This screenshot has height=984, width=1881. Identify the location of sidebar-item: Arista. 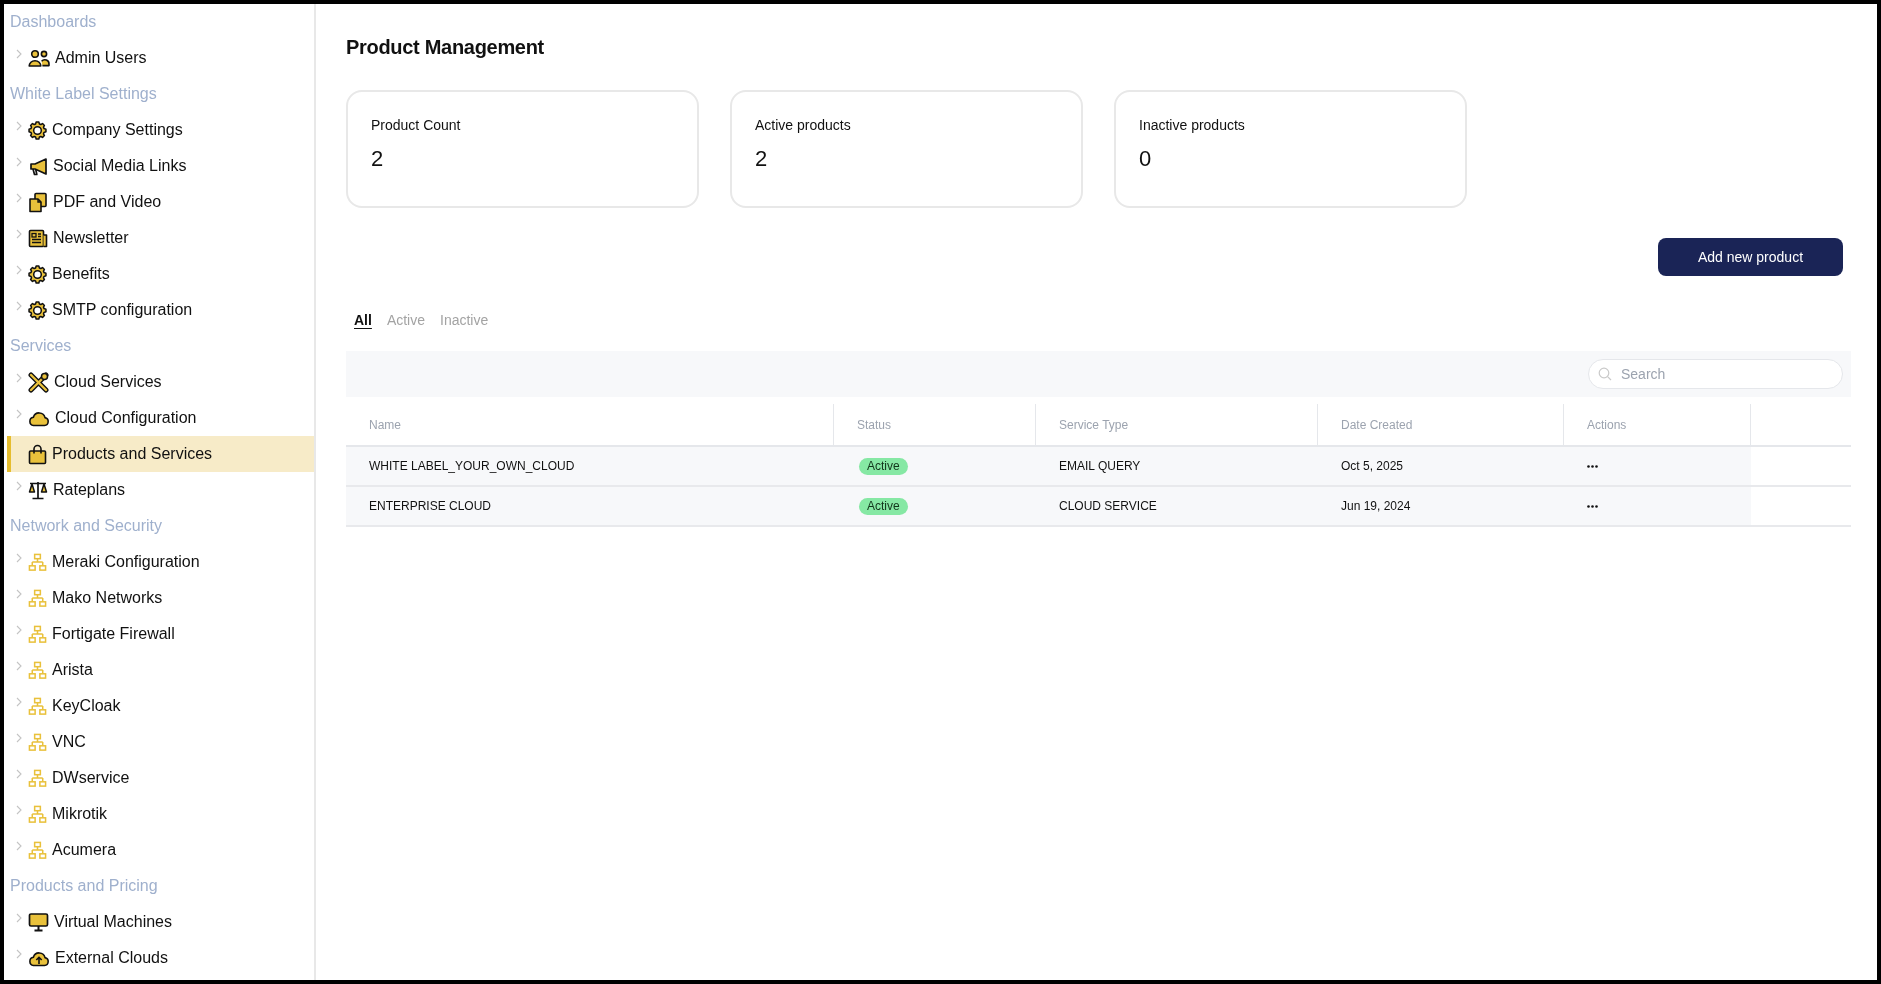
(159, 670).